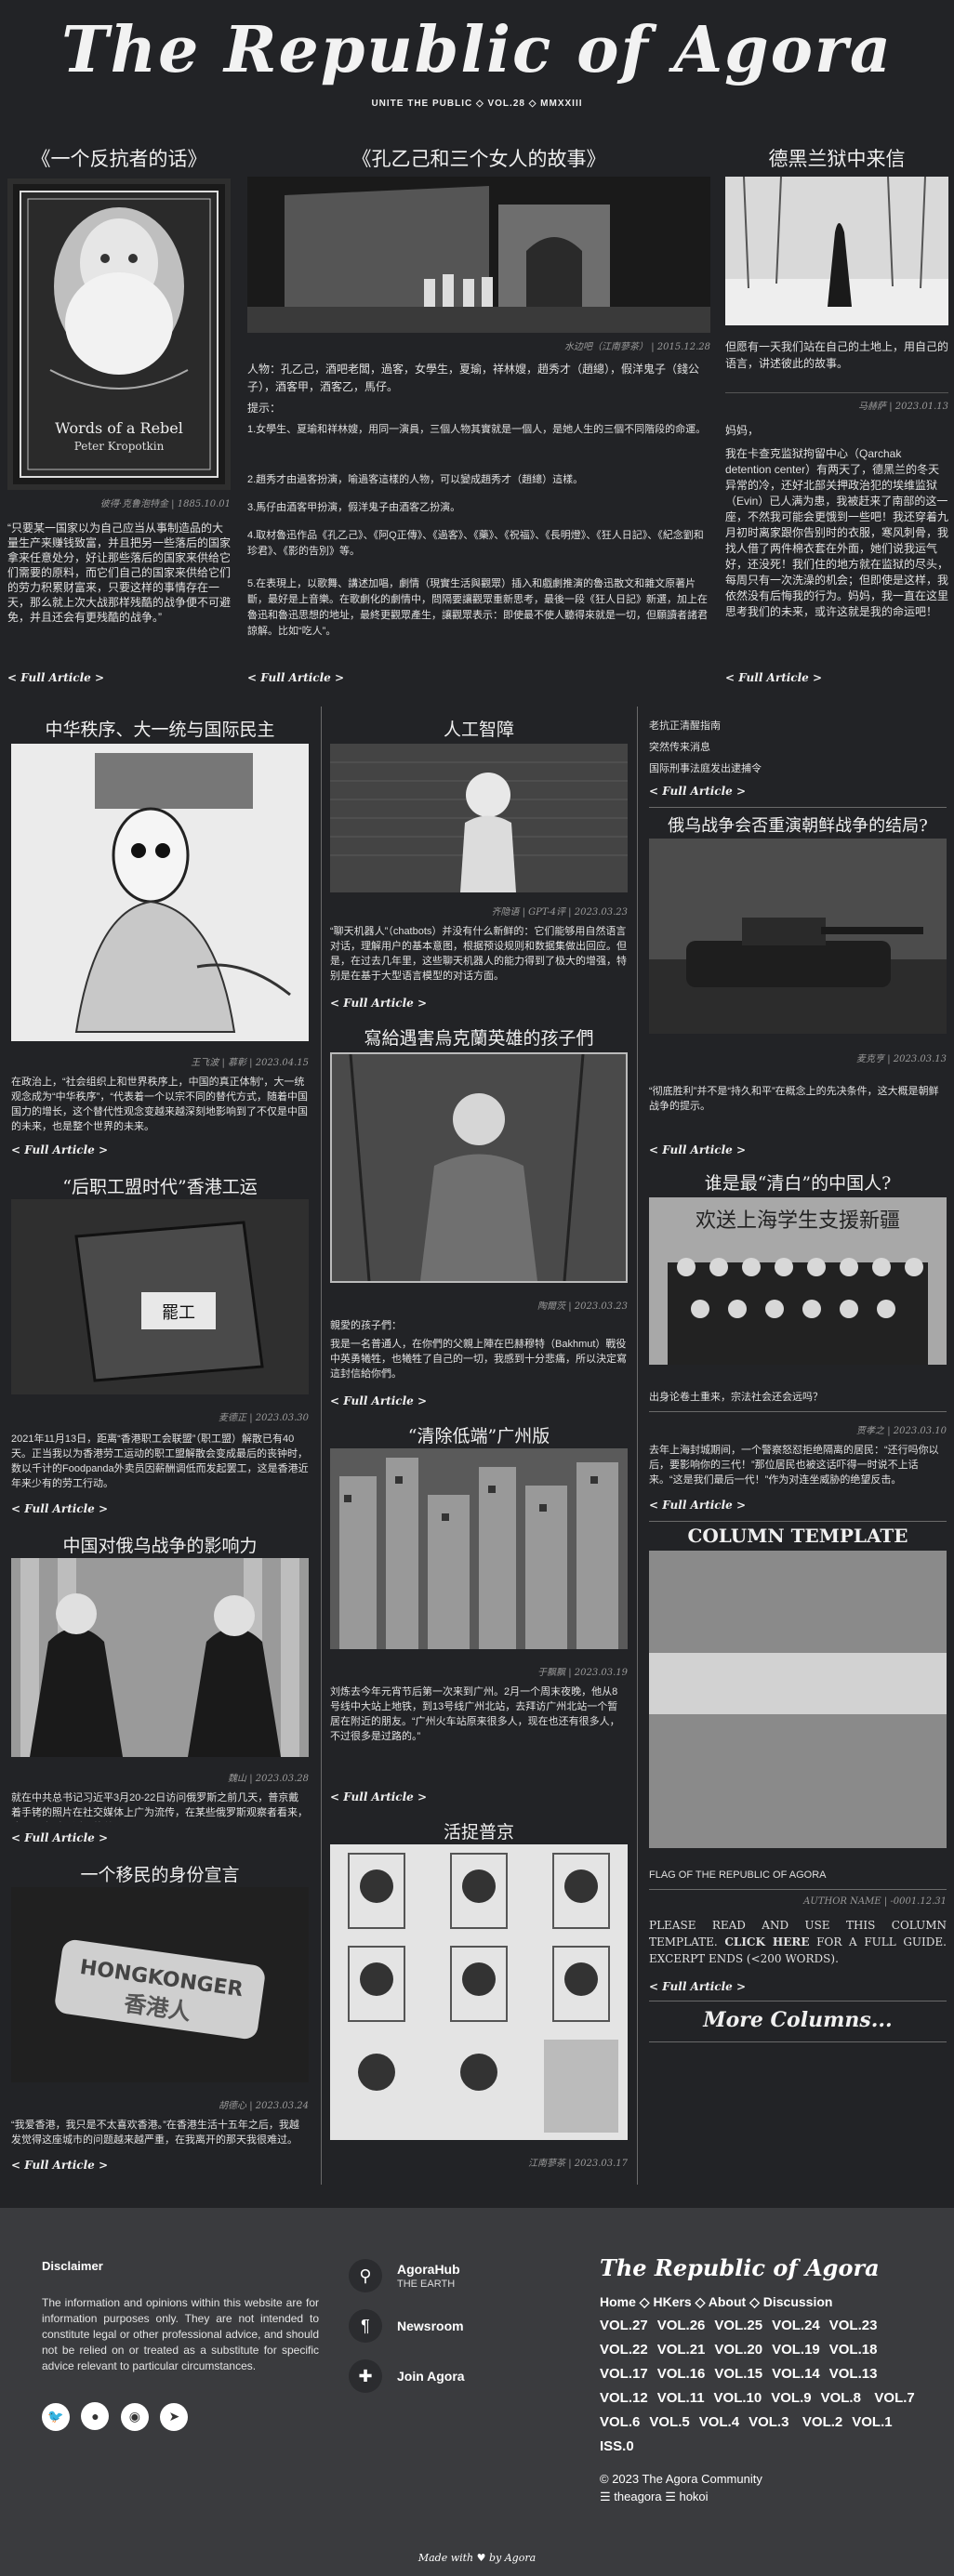 This screenshot has width=954, height=2576. Describe the element at coordinates (479, 818) in the screenshot. I see `article-image-robot` at that location.